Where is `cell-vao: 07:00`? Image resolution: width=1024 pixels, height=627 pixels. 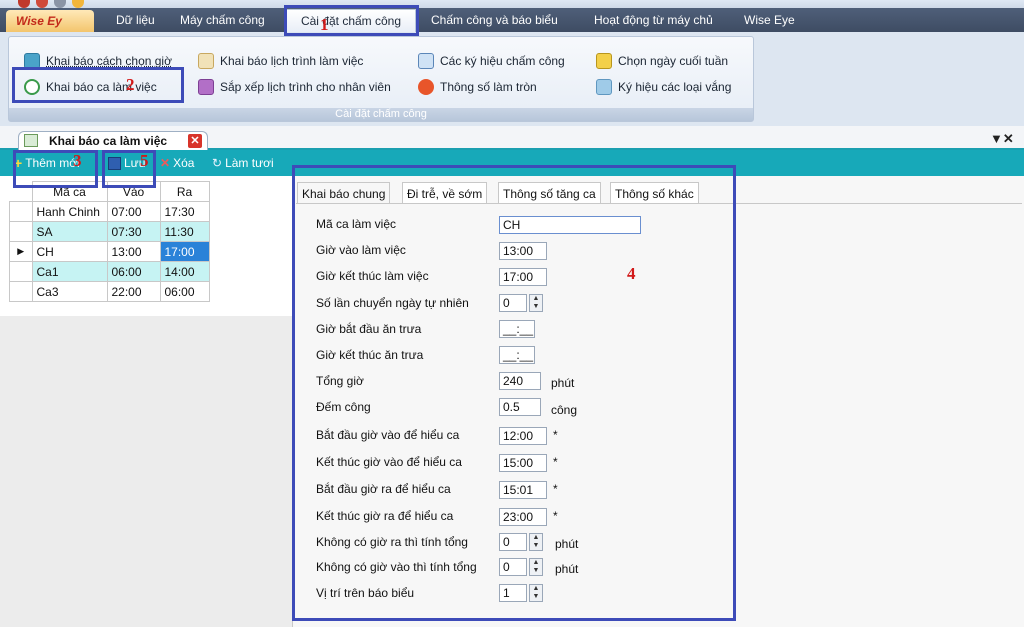 cell-vao: 07:00 is located at coordinates (133, 211).